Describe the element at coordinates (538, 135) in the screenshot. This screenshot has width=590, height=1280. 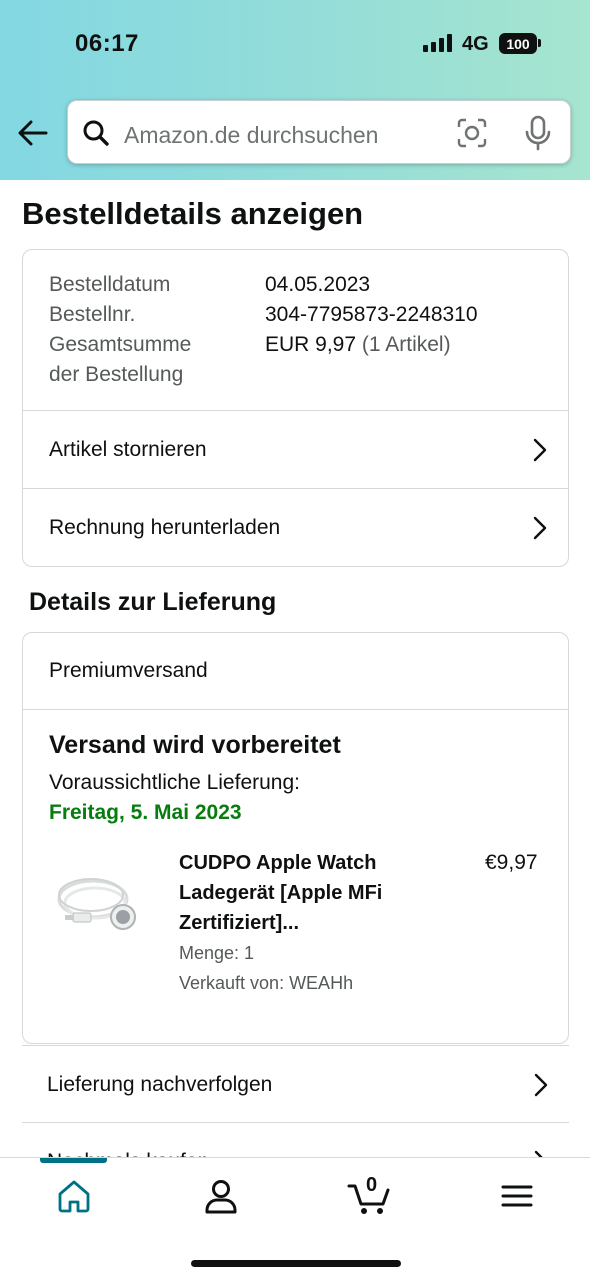
I see `microphone-icon` at that location.